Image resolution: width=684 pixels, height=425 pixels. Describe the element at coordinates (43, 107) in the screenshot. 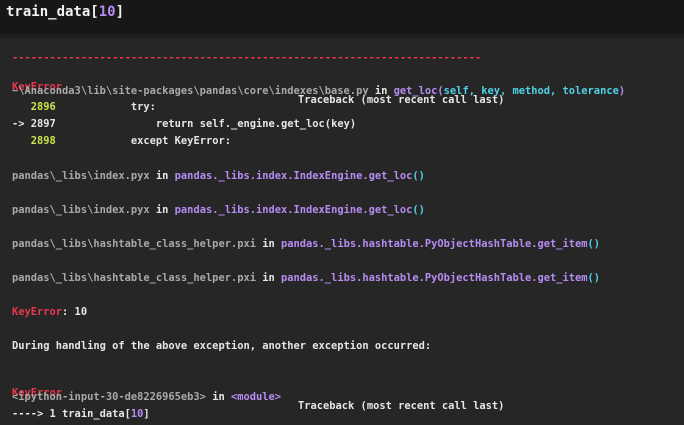

I see `line-number: 2896` at that location.